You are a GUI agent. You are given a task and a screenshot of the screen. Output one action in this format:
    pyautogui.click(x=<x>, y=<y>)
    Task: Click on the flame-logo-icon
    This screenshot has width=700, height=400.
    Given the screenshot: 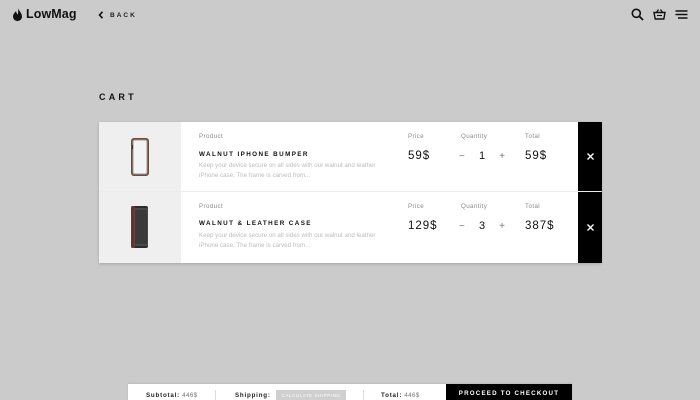 What is the action you would take?
    pyautogui.click(x=17, y=14)
    